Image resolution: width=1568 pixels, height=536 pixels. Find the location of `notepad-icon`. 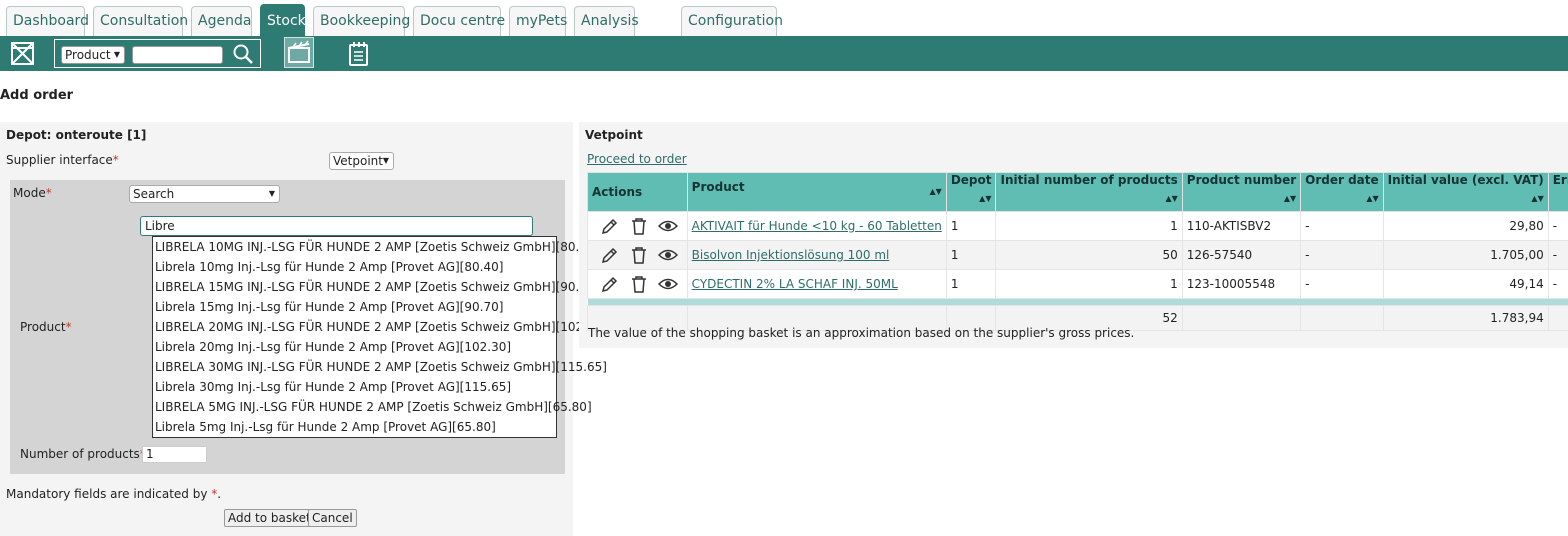

notepad-icon is located at coordinates (359, 53).